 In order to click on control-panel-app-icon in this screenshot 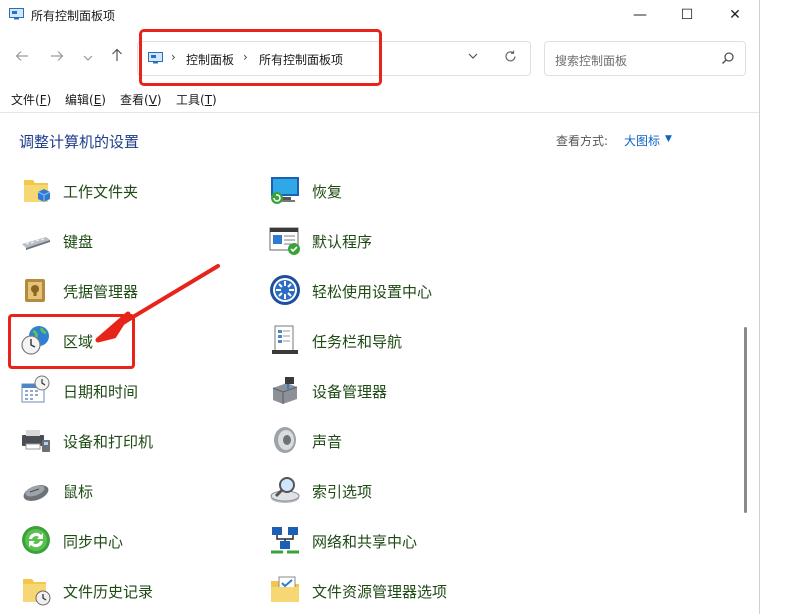, I will do `click(16, 14)`.